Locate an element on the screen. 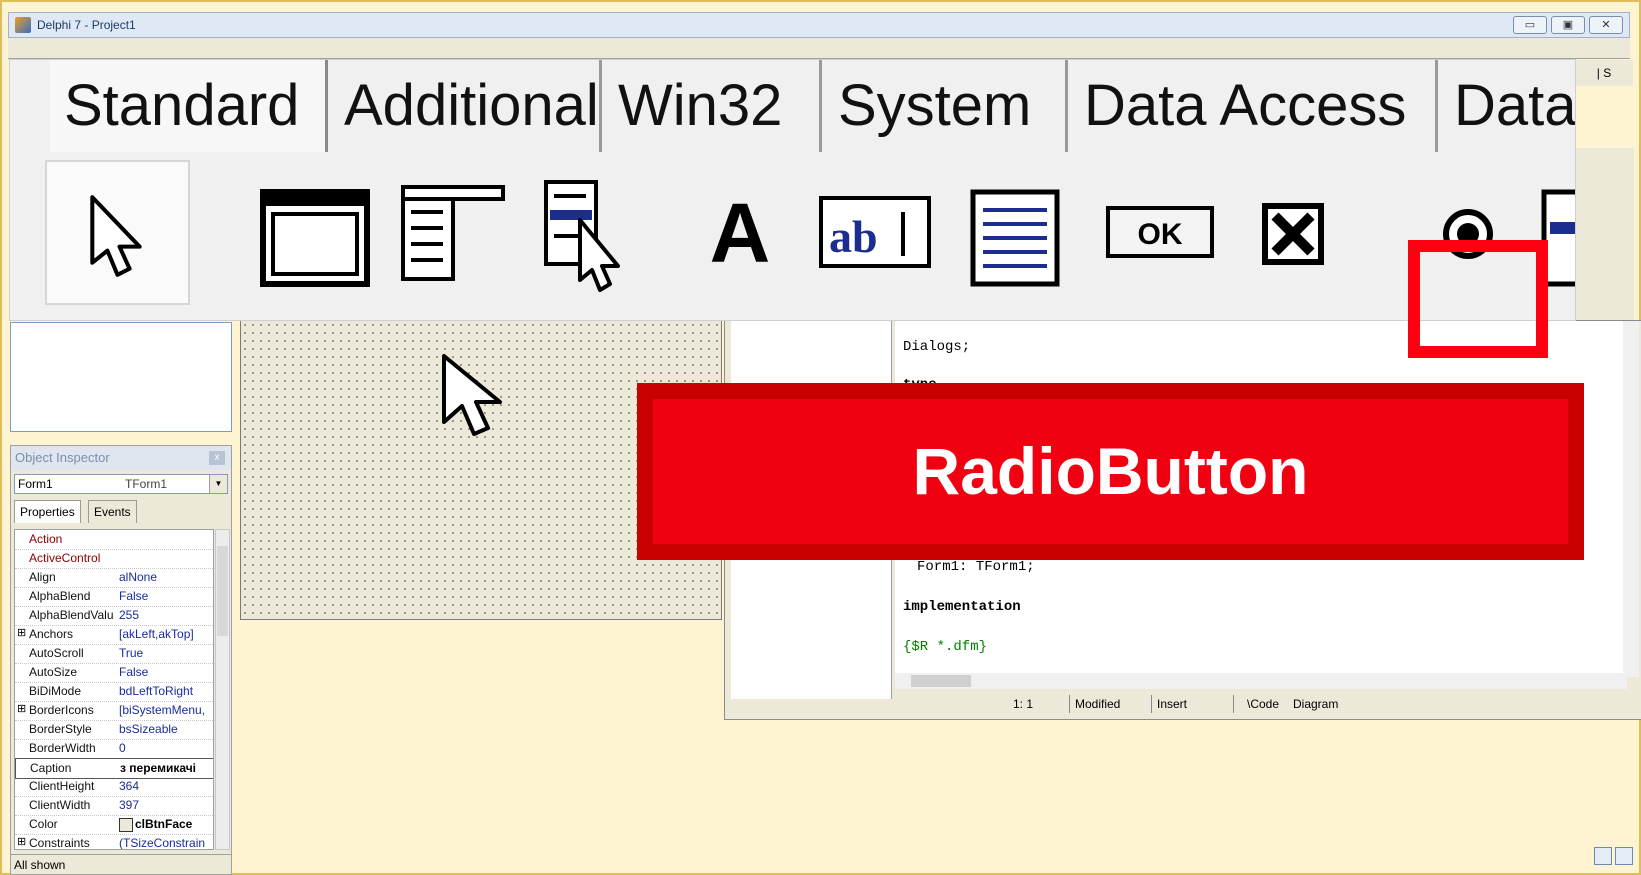 This screenshot has height=875, width=1641. tab-data-access: Data Access is located at coordinates (1254, 106).